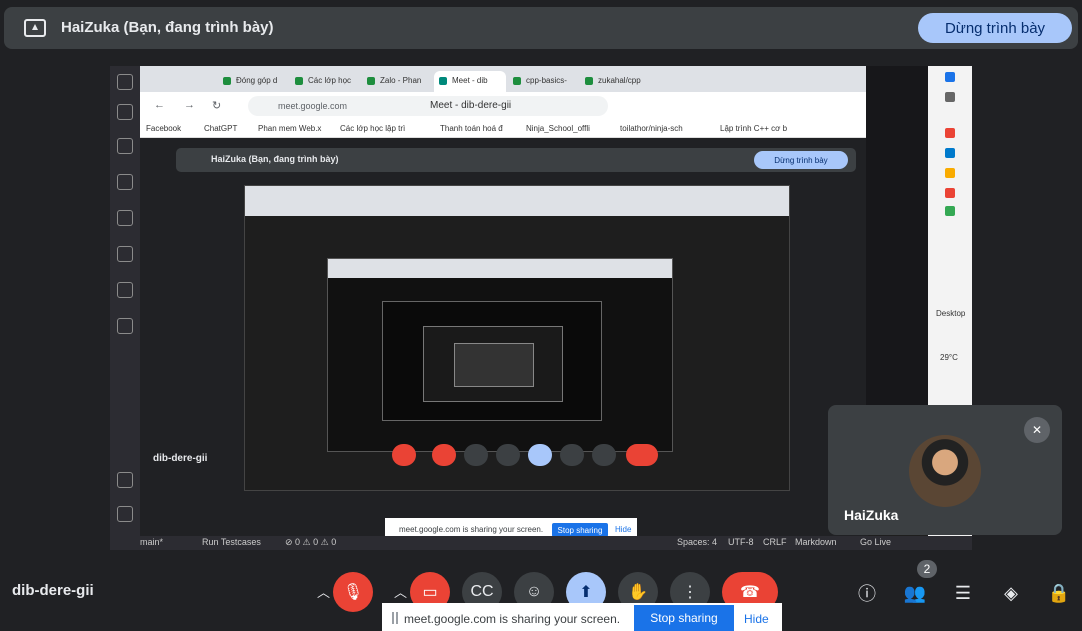  What do you see at coordinates (216, 105) in the screenshot?
I see `reload-icon: ↻` at bounding box center [216, 105].